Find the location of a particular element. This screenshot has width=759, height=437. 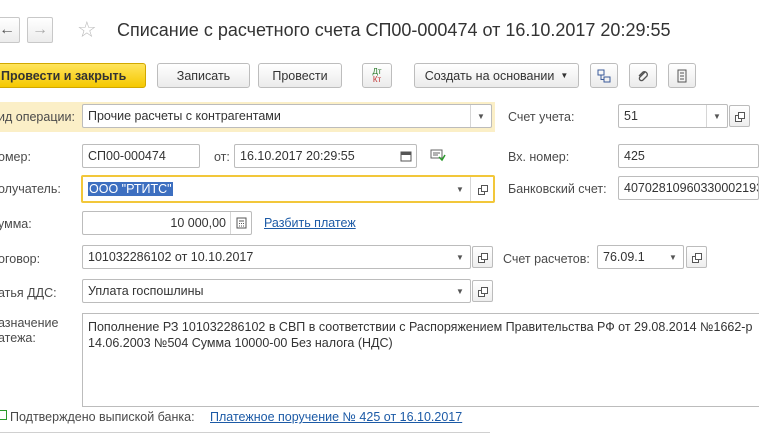

arrow-right-icon: → is located at coordinates (40, 29).